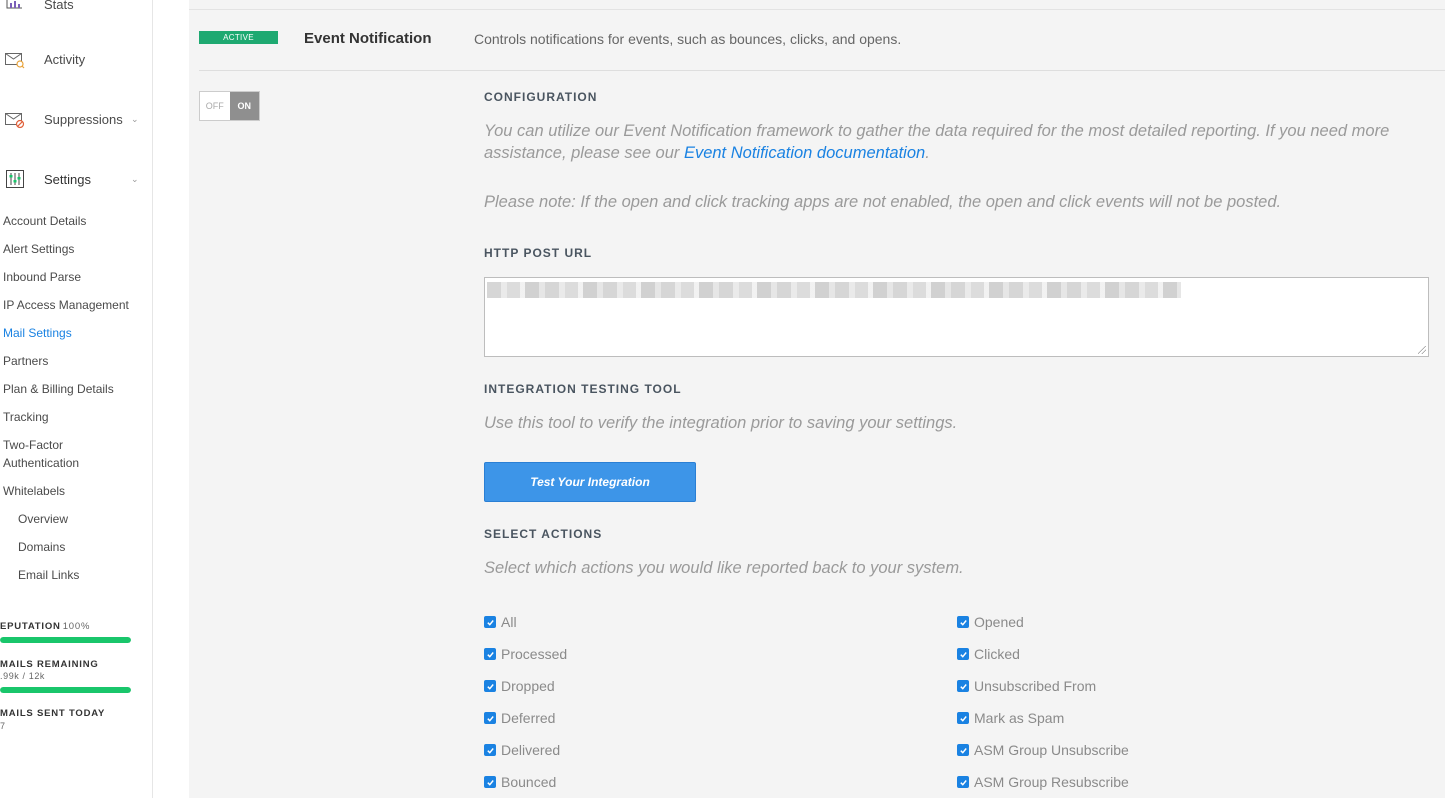 This screenshot has width=1445, height=798. I want to click on reputation-title: EPUTATION 100%, so click(45, 626).